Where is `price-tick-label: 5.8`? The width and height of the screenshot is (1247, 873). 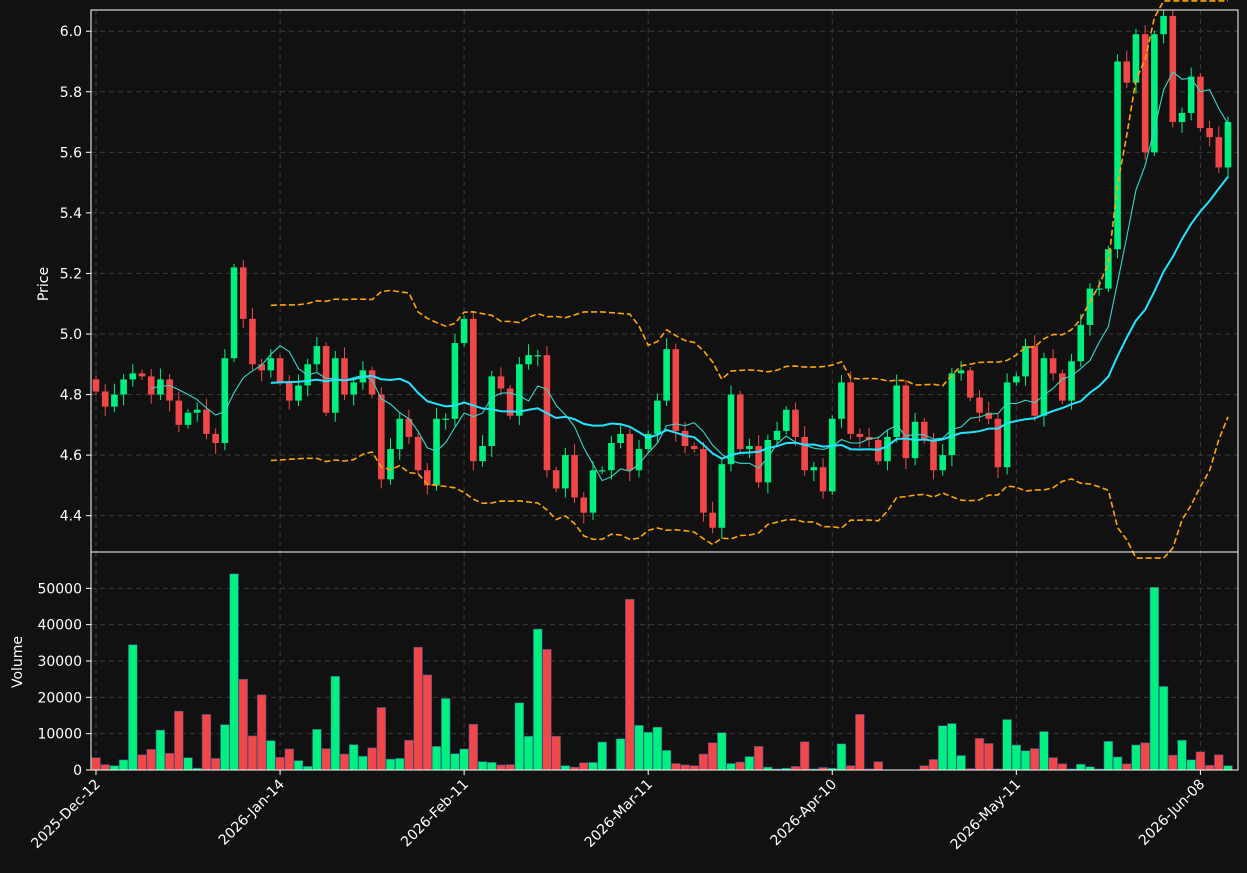
price-tick-label: 5.8 is located at coordinates (71, 93).